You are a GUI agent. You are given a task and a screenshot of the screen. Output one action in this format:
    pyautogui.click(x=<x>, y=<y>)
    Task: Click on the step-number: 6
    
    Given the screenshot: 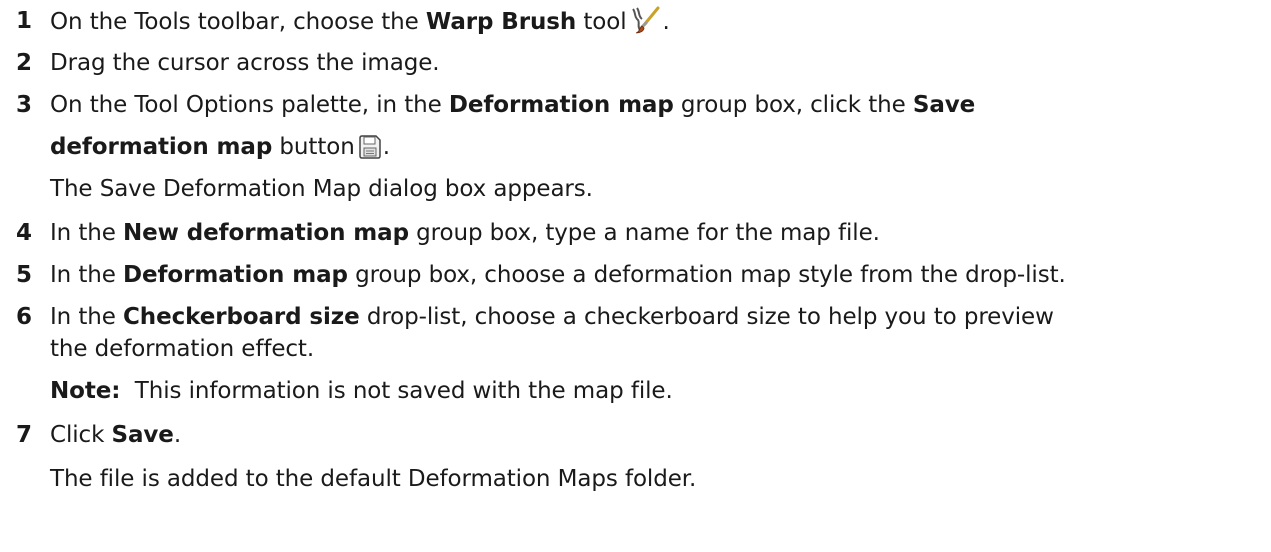 What is the action you would take?
    pyautogui.click(x=23, y=317)
    